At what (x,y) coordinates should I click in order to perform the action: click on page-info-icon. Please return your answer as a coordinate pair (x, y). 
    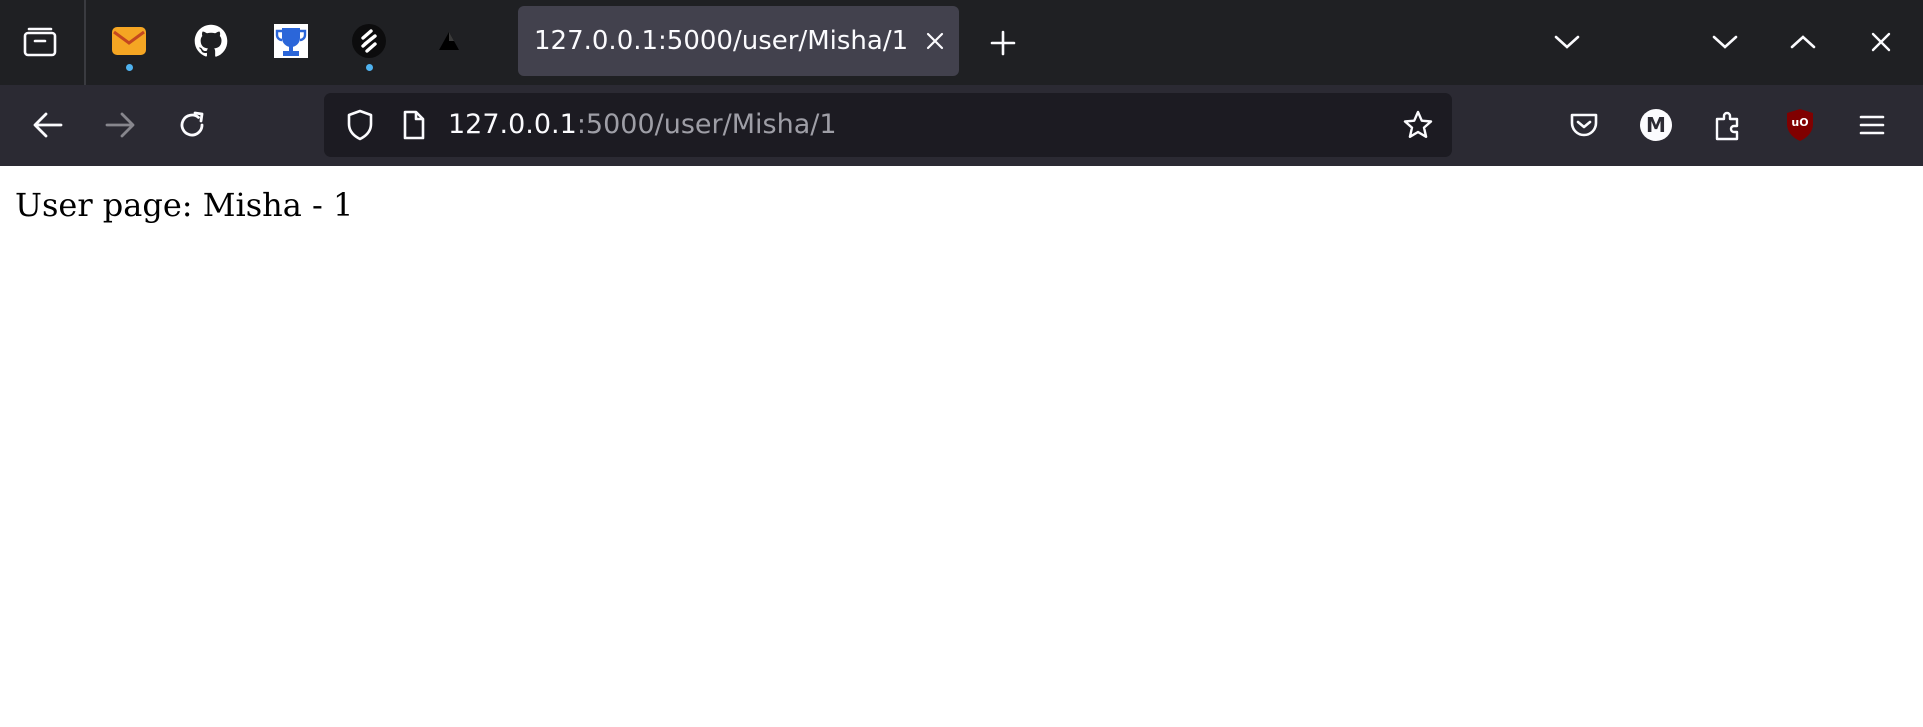
    Looking at the image, I should click on (414, 125).